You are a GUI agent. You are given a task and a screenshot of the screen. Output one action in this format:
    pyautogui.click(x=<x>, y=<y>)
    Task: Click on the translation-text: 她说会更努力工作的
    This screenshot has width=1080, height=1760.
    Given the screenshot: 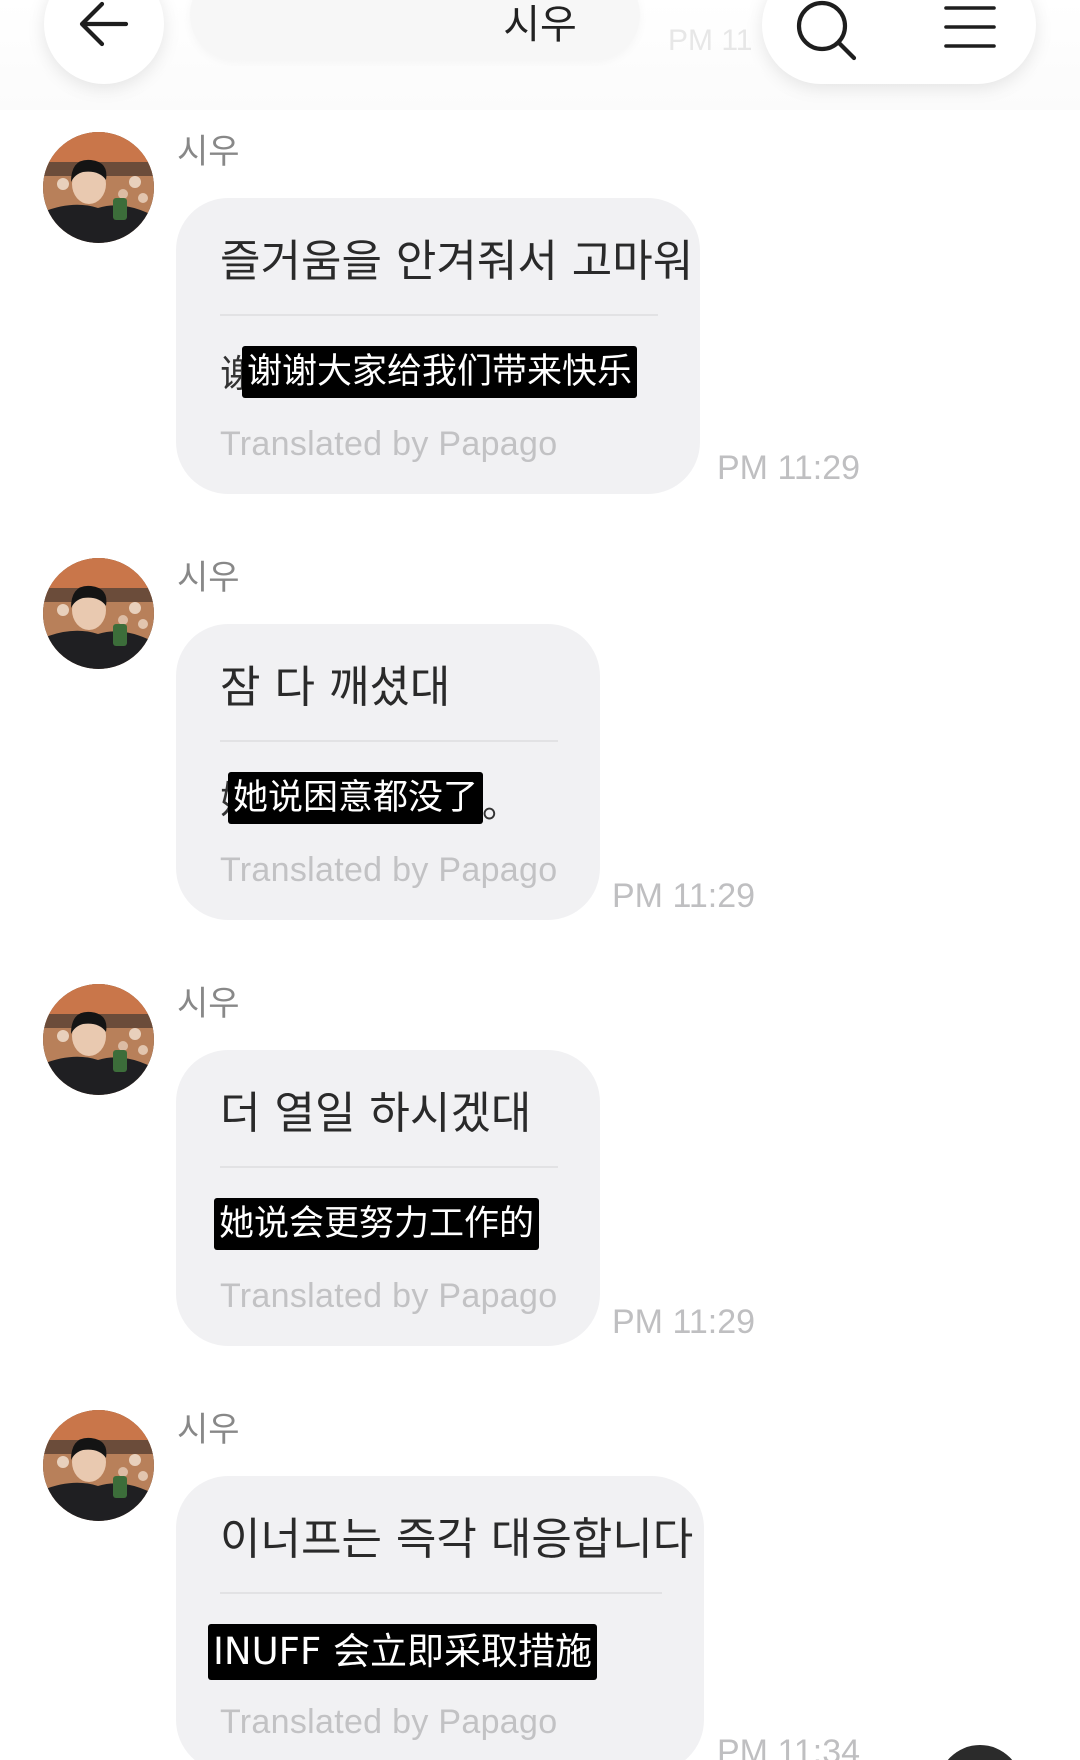 What is the action you would take?
    pyautogui.click(x=377, y=1224)
    